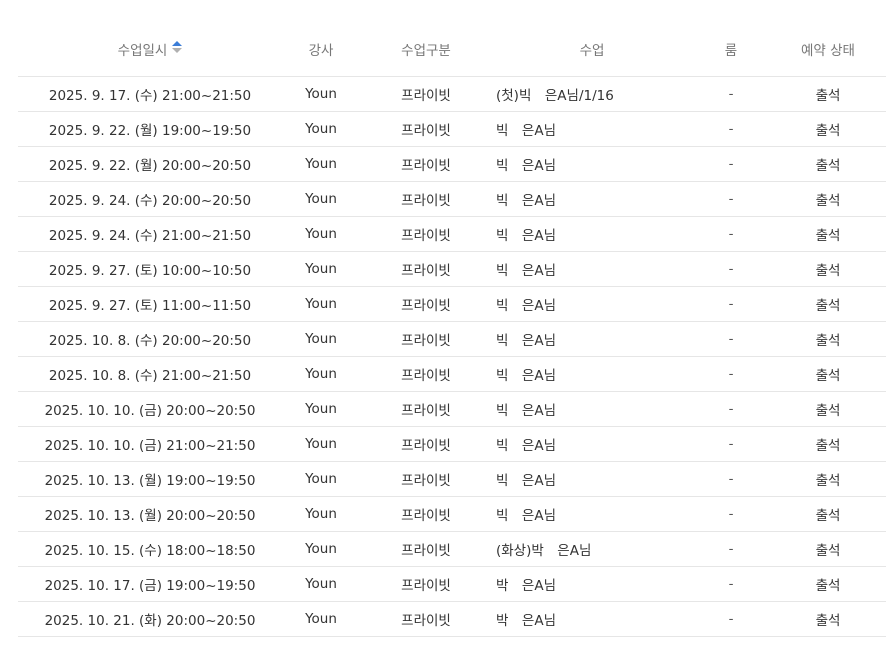  Describe the element at coordinates (150, 619) in the screenshot. I see `cell-date: 2025. 10. 21. (화) 20:00~20:50` at that location.